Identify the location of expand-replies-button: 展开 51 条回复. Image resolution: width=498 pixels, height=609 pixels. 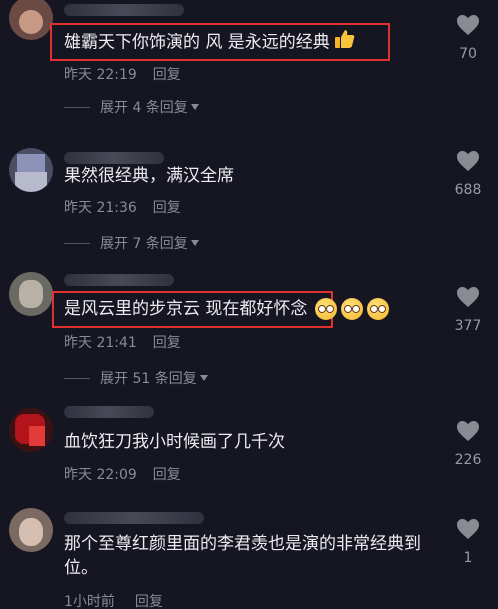
(136, 378).